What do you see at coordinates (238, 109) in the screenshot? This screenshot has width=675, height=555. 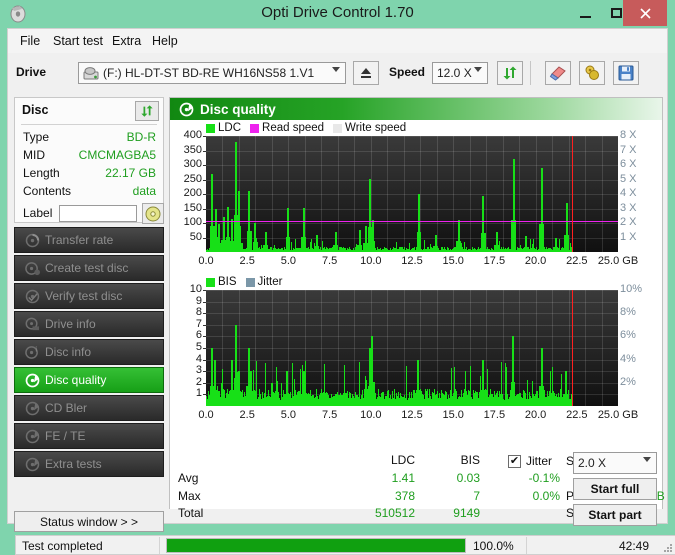 I see `panel-title: Disc quality` at bounding box center [238, 109].